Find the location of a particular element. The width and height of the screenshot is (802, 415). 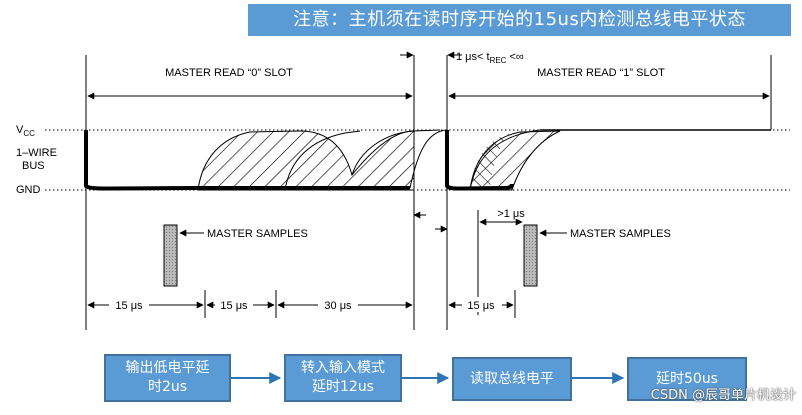

dur-15us-a-label: 15 μs is located at coordinates (129, 306).